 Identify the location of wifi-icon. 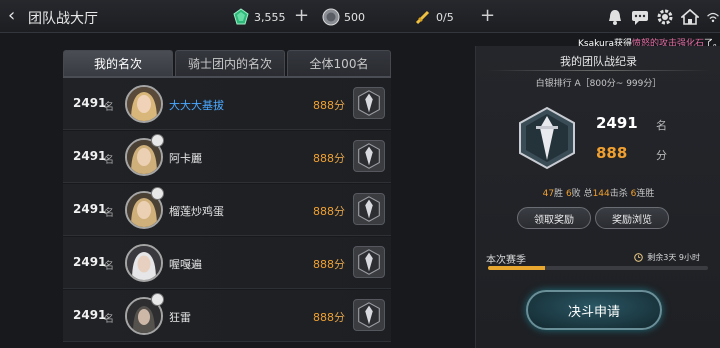
(713, 17).